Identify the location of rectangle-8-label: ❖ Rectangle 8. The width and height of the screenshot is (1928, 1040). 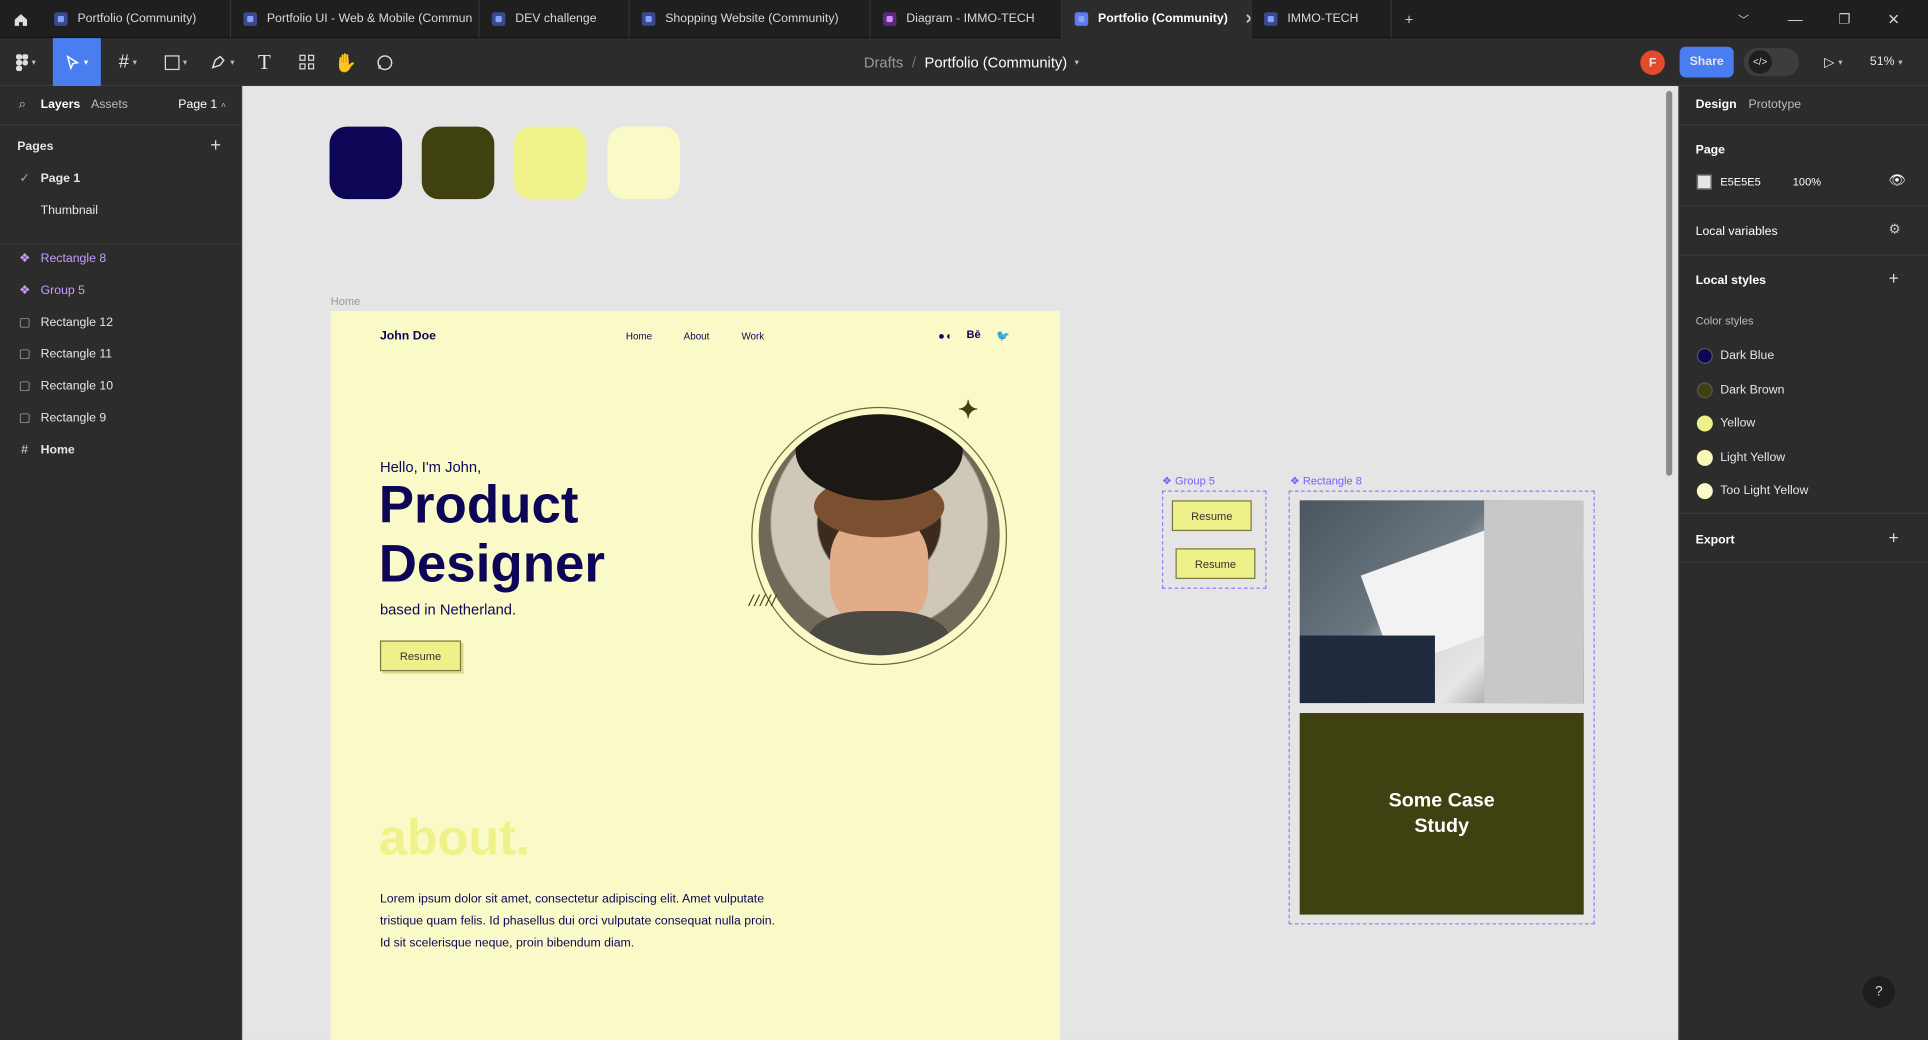
(1326, 482).